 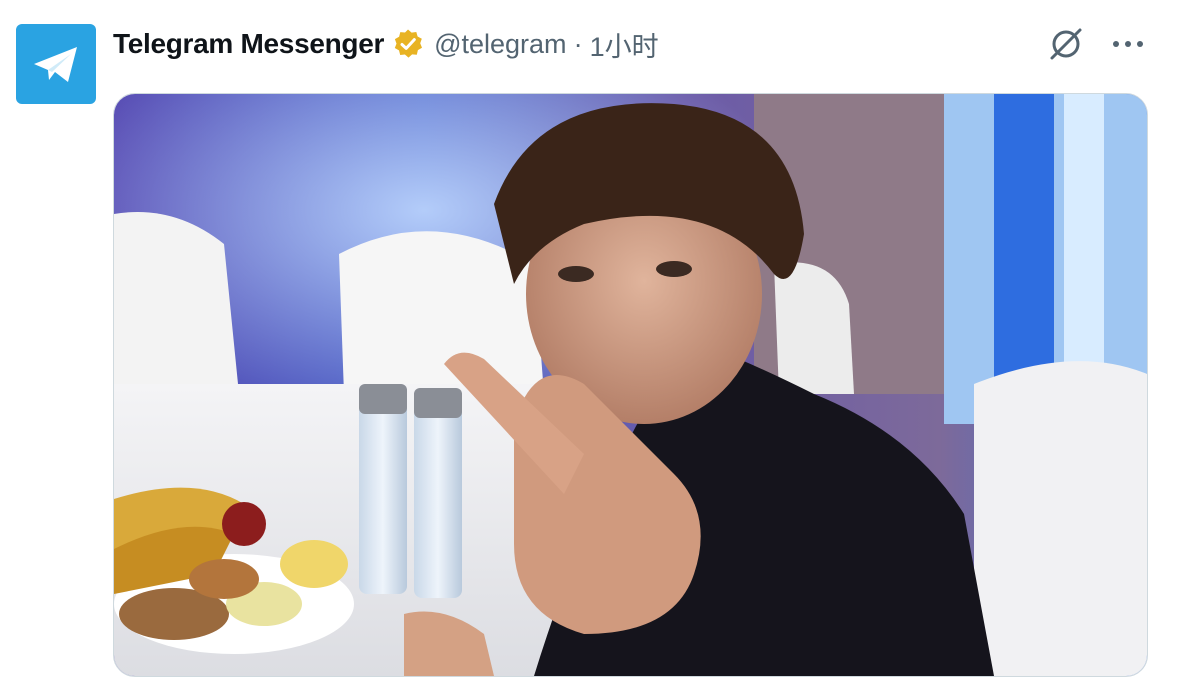 What do you see at coordinates (1128, 44) in the screenshot?
I see `more-options-icon` at bounding box center [1128, 44].